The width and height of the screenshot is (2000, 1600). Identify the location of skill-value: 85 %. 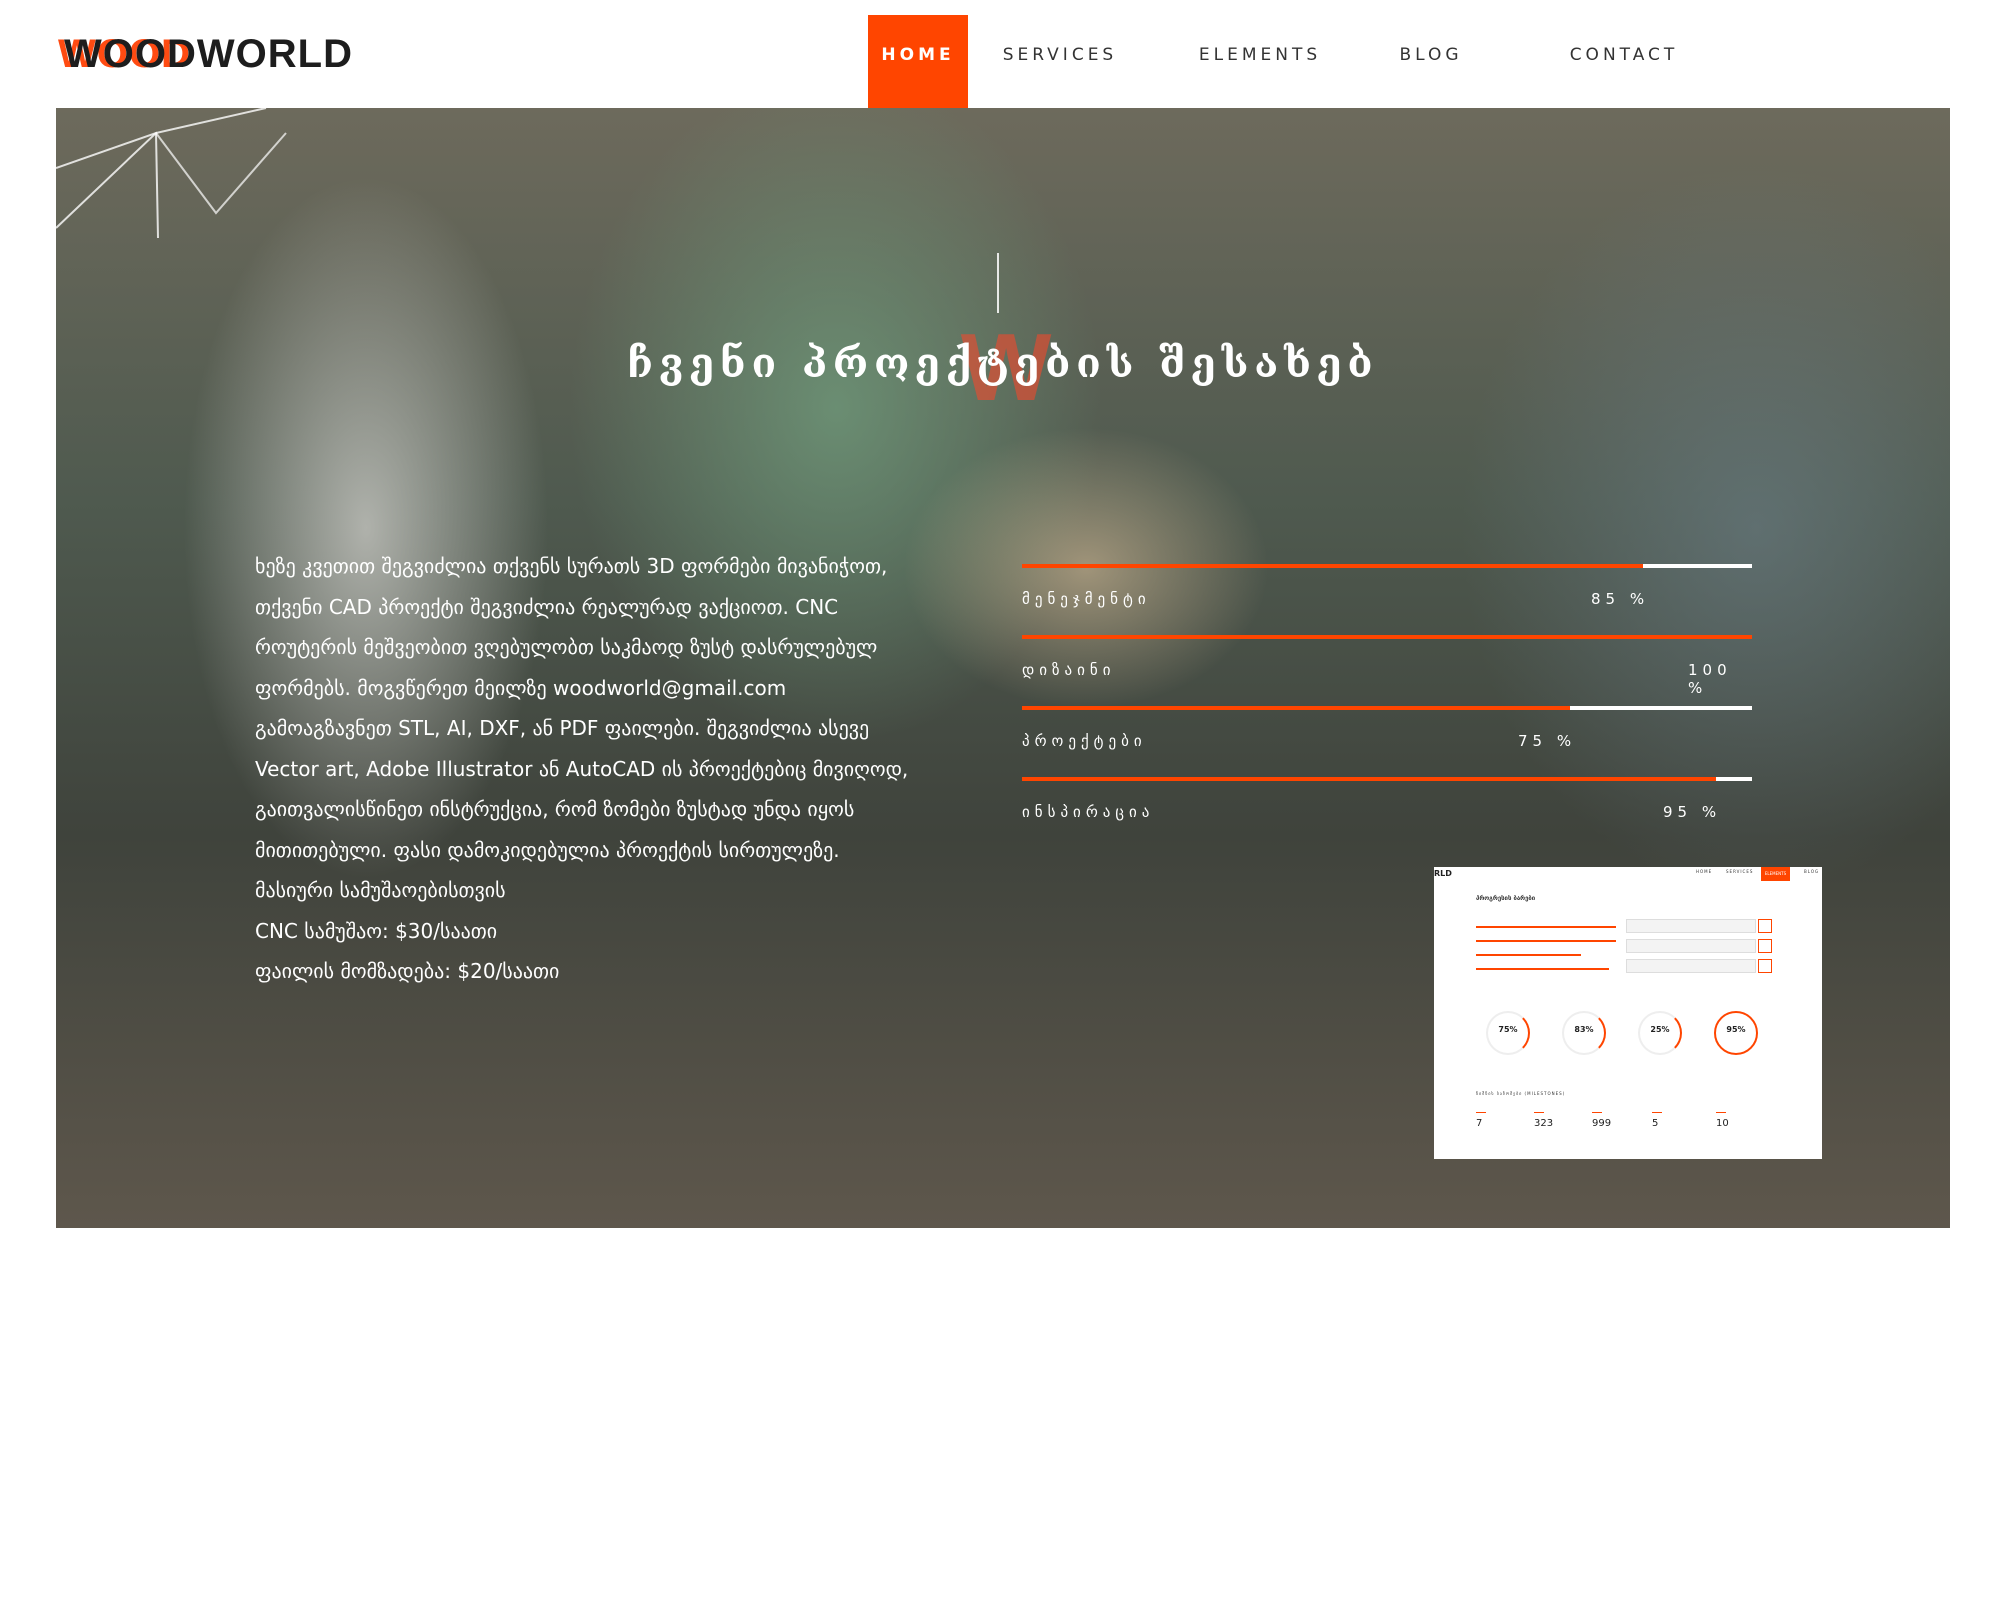
(1620, 599).